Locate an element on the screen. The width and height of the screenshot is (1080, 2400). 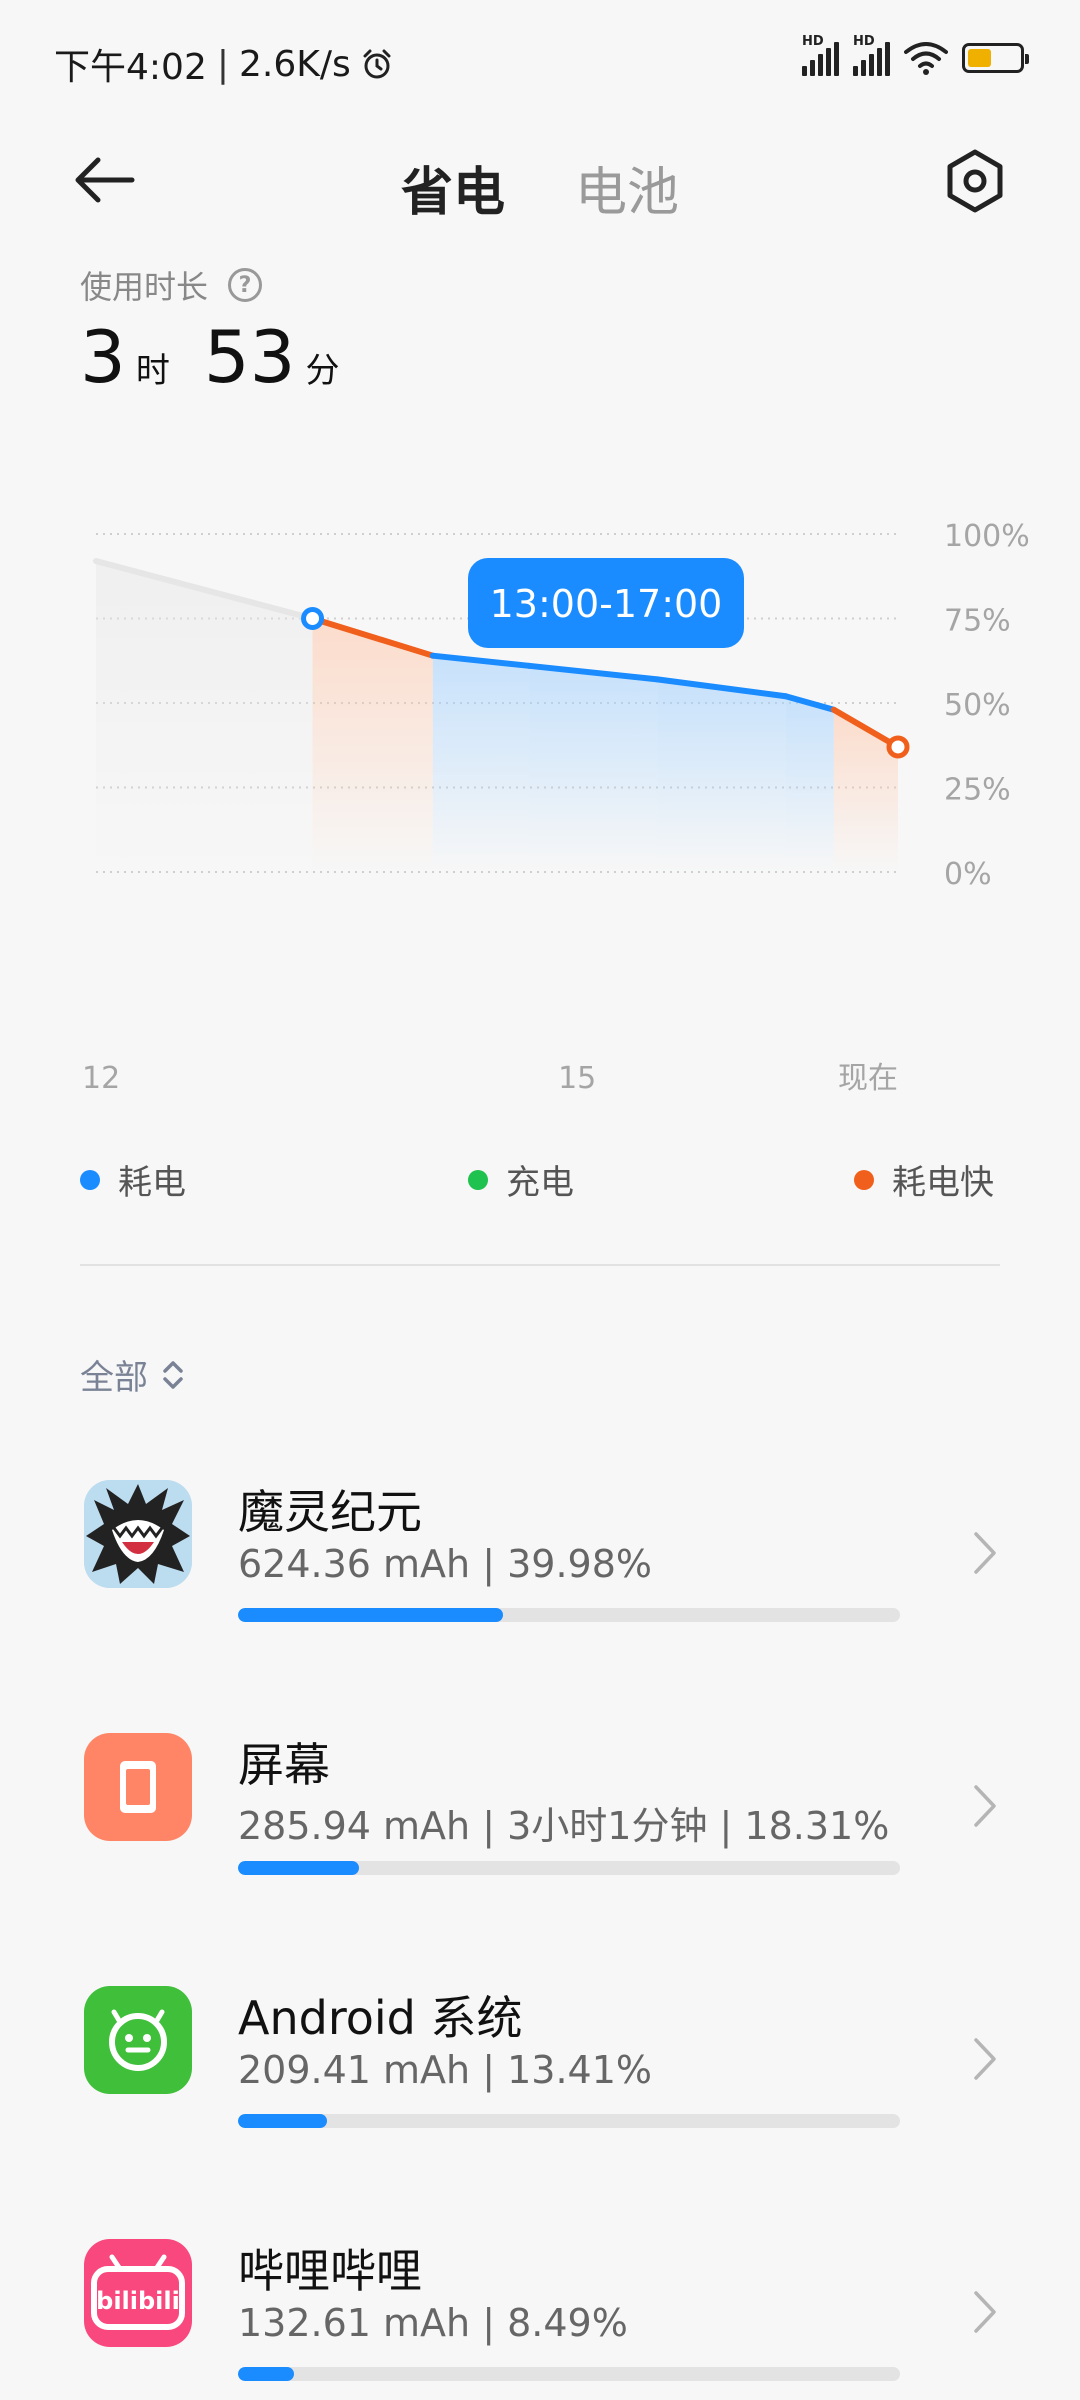
signal-icon-1: HD is located at coordinates (820, 55).